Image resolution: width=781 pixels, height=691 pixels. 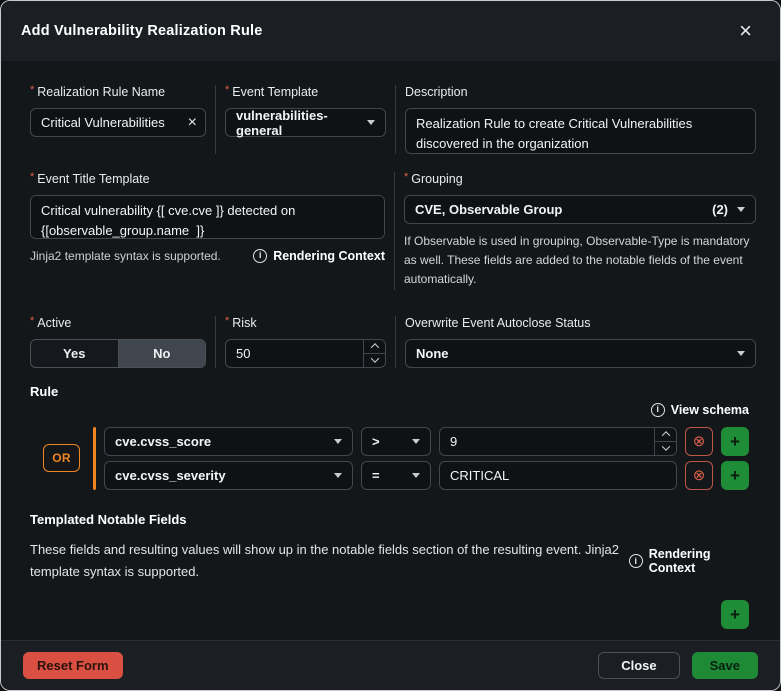 I want to click on condition-value-spinner, so click(x=665, y=441).